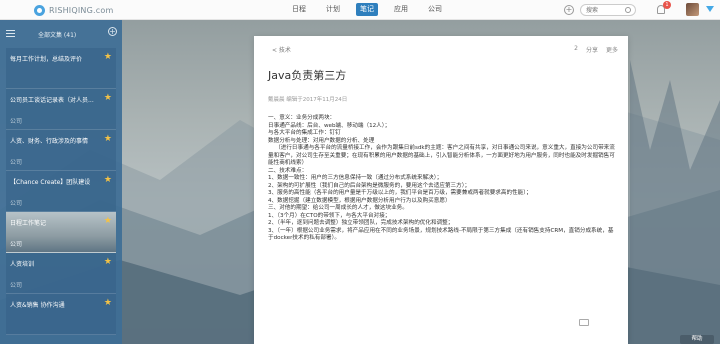 The height and width of the screenshot is (344, 720). Describe the element at coordinates (592, 49) in the screenshot. I see `share-button: 分享` at that location.